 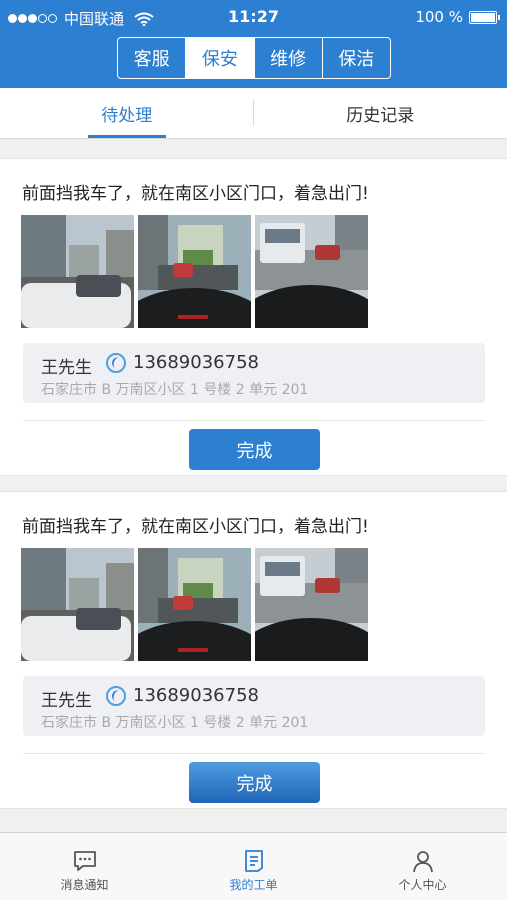 I want to click on bottom-tab-bar: 消息通知 我的工单 个人中心, so click(x=253, y=866).